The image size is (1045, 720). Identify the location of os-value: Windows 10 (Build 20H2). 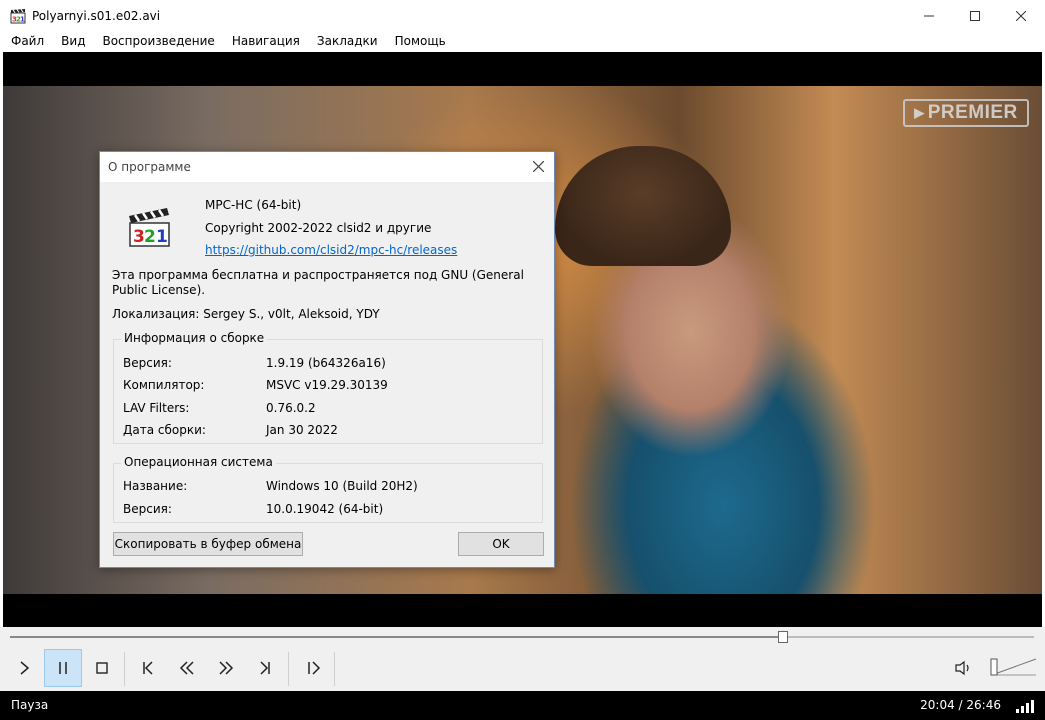
(342, 486).